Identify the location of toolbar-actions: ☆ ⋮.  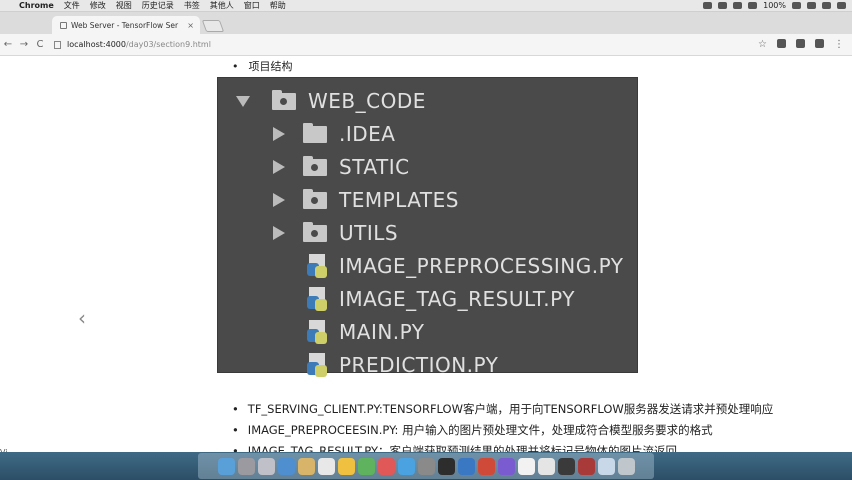
(805, 44).